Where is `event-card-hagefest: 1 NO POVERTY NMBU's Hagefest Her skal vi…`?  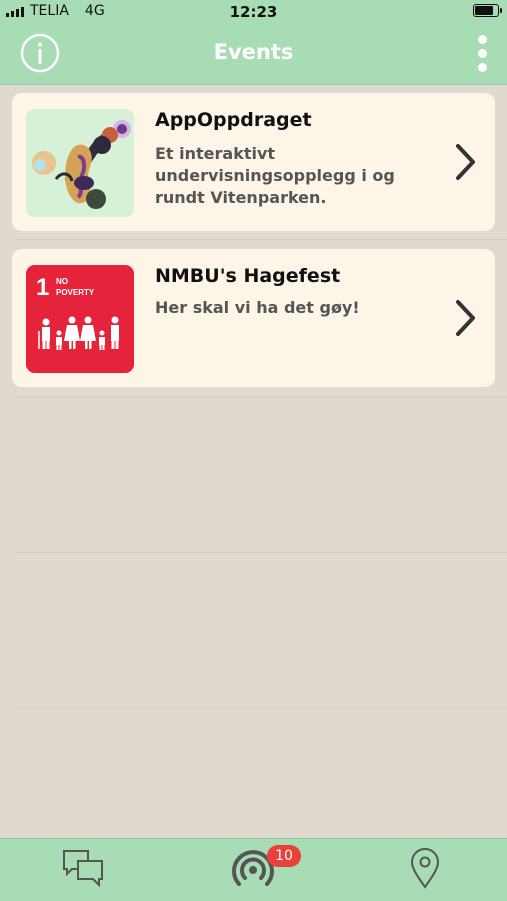
event-card-hagefest: 1 NO POVERTY NMBU's Hagefest Her skal vi… is located at coordinates (253, 318).